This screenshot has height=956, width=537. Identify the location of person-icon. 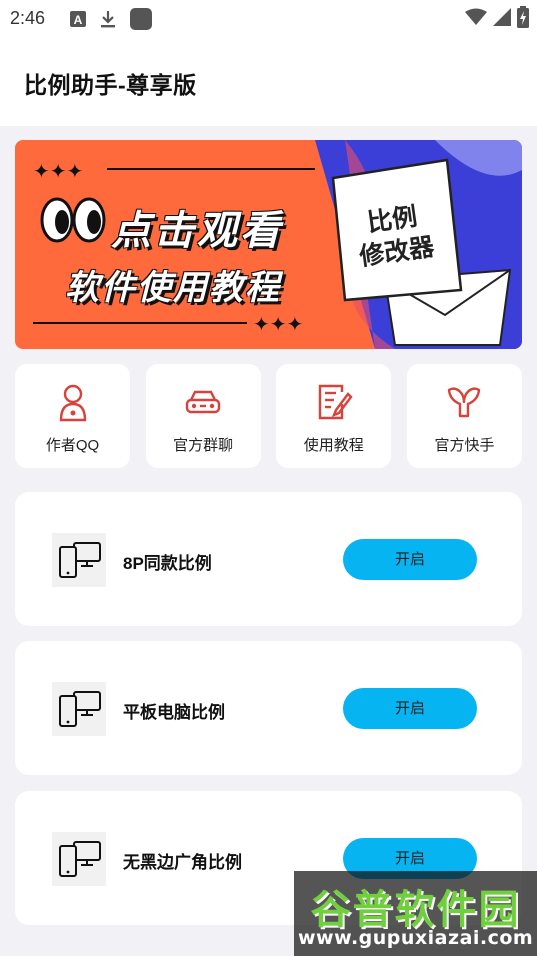
(72, 403).